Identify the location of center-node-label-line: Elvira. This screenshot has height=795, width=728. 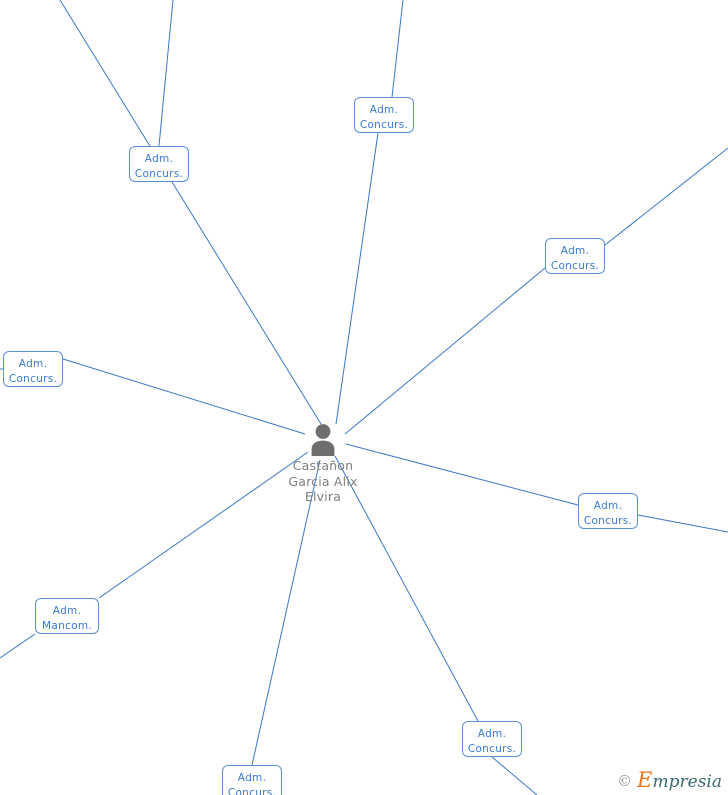
(323, 496).